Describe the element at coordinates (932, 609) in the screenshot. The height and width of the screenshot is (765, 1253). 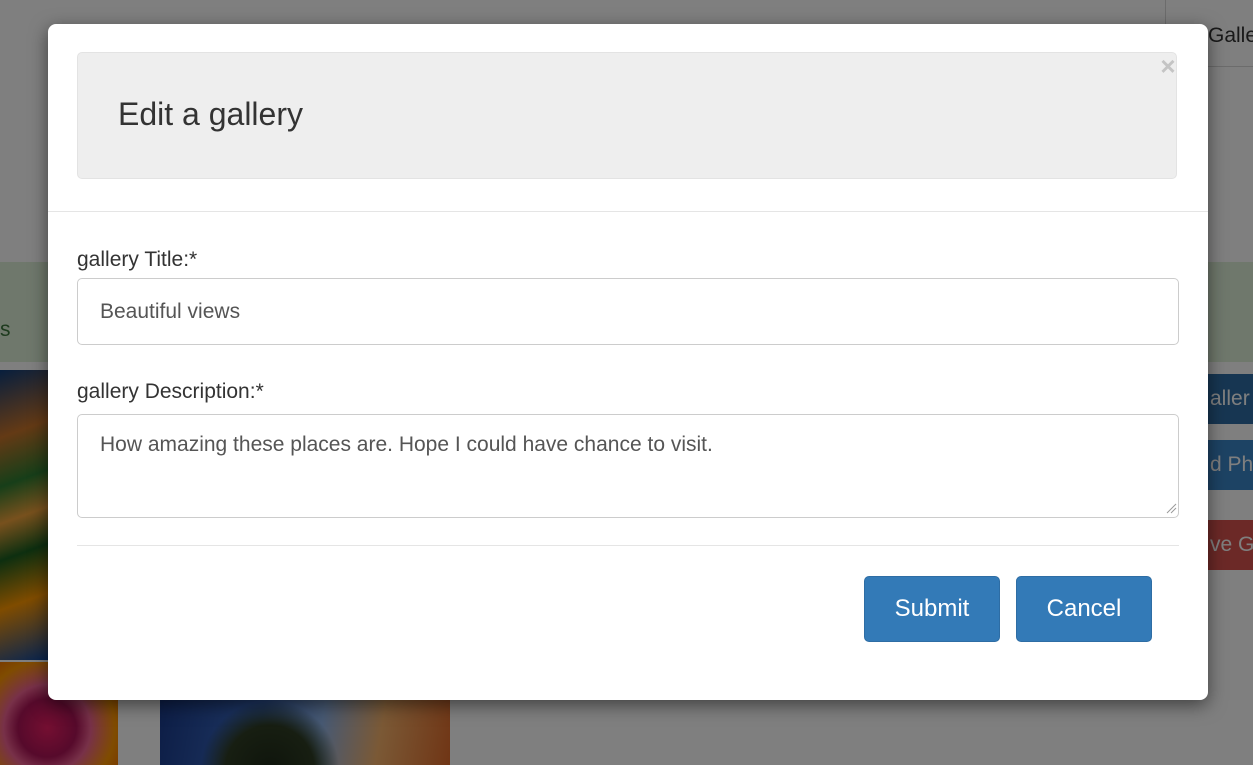
I see `submit-button: Submit` at that location.